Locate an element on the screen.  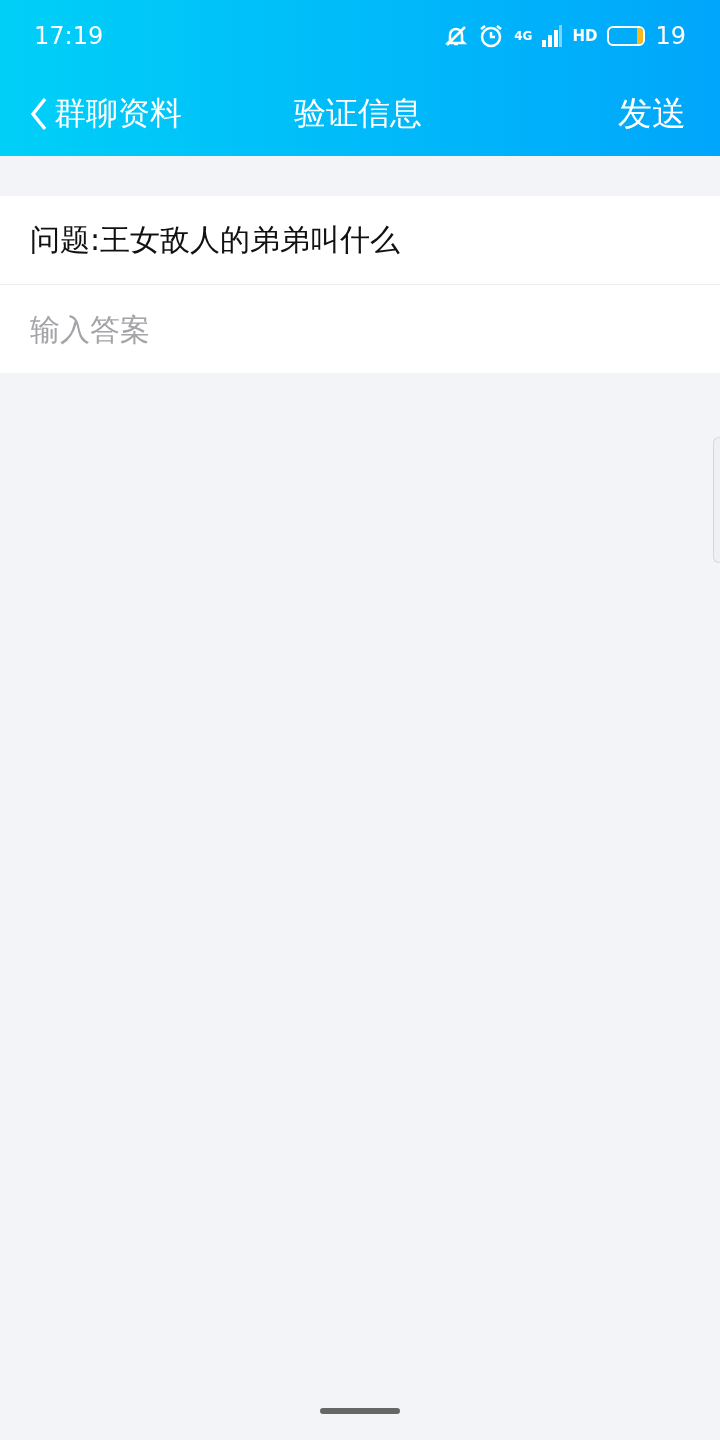
network-type-label: 4G is located at coordinates (523, 36).